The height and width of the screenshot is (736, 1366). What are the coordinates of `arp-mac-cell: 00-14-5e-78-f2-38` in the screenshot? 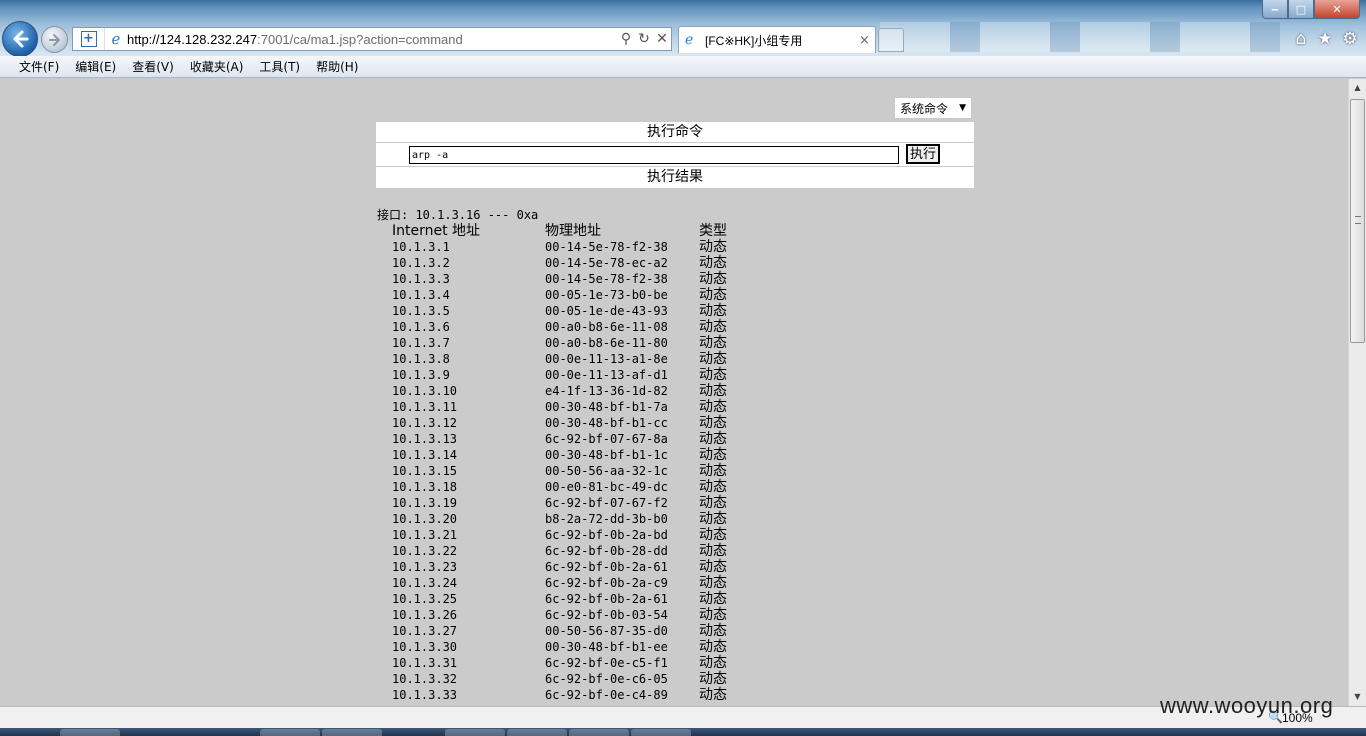 It's located at (606, 279).